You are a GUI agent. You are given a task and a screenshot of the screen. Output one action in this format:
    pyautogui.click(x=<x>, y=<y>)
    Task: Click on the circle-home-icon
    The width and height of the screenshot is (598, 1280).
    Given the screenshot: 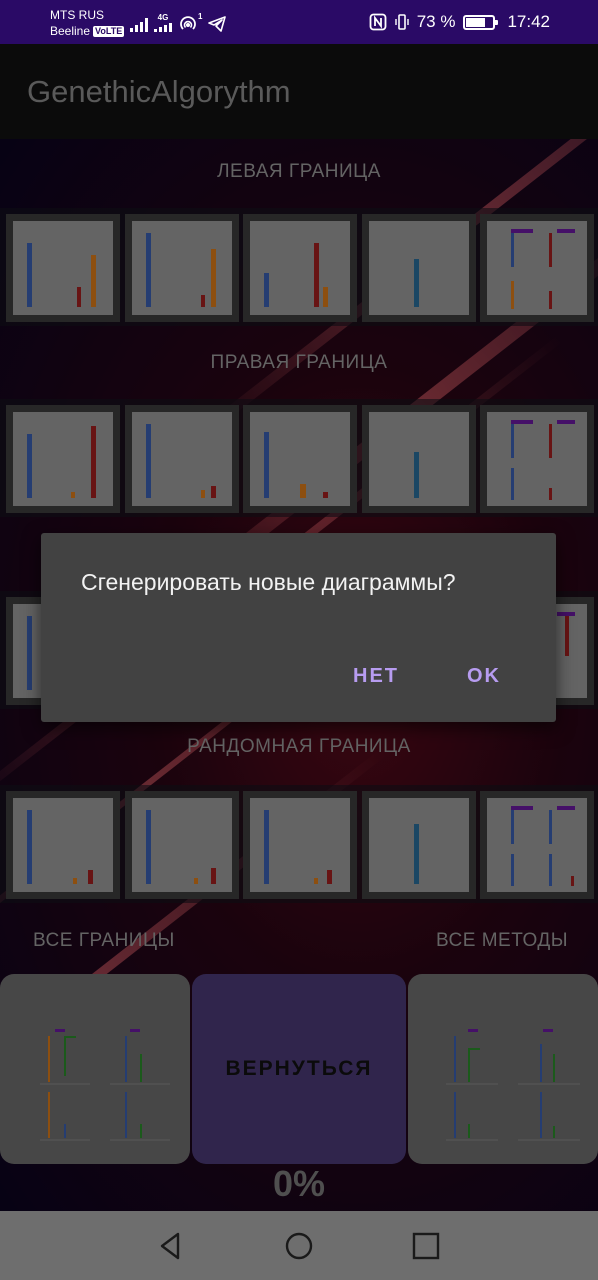 What is the action you would take?
    pyautogui.click(x=299, y=1246)
    